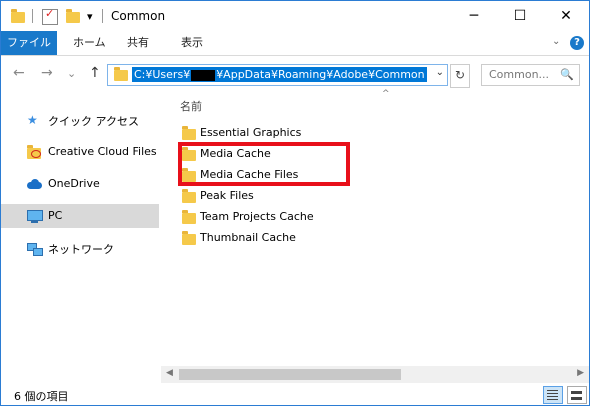  I want to click on ribbon: ファイル ホーム 共有 表示 ⌄, so click(295, 43).